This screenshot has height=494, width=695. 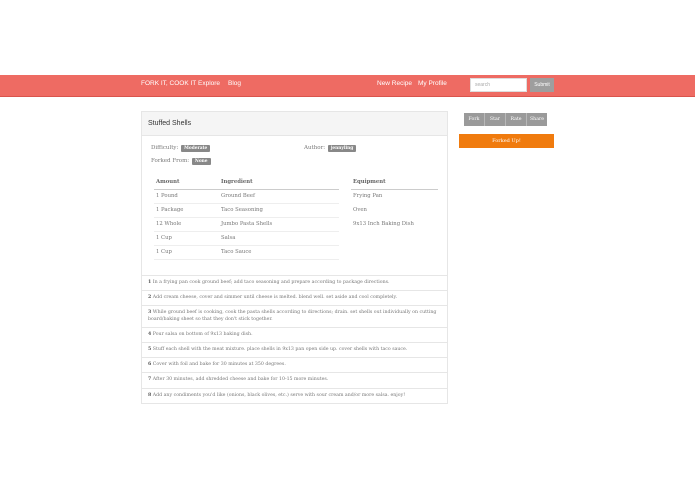 What do you see at coordinates (234, 83) in the screenshot?
I see `nav-blog-link: Blog` at bounding box center [234, 83].